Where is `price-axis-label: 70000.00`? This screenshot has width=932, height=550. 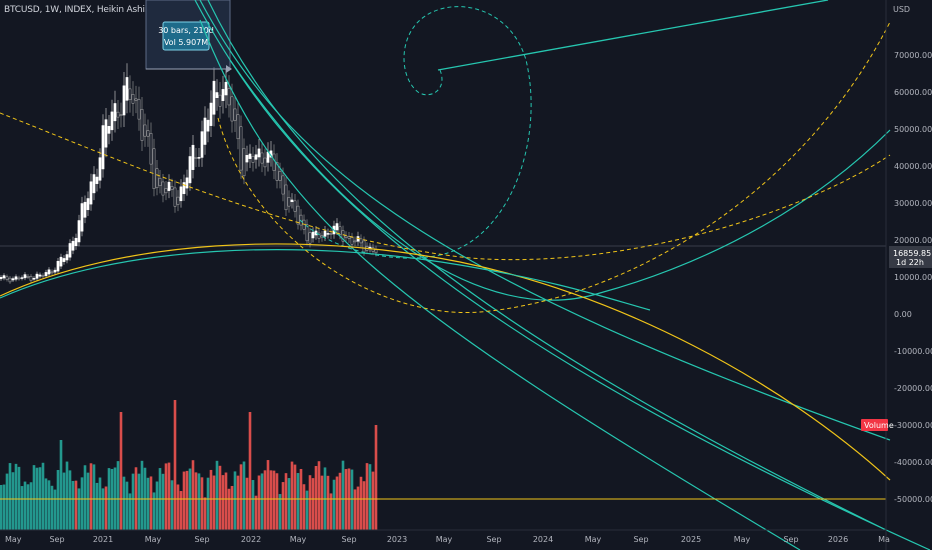
price-axis-label: 70000.00 is located at coordinates (913, 55).